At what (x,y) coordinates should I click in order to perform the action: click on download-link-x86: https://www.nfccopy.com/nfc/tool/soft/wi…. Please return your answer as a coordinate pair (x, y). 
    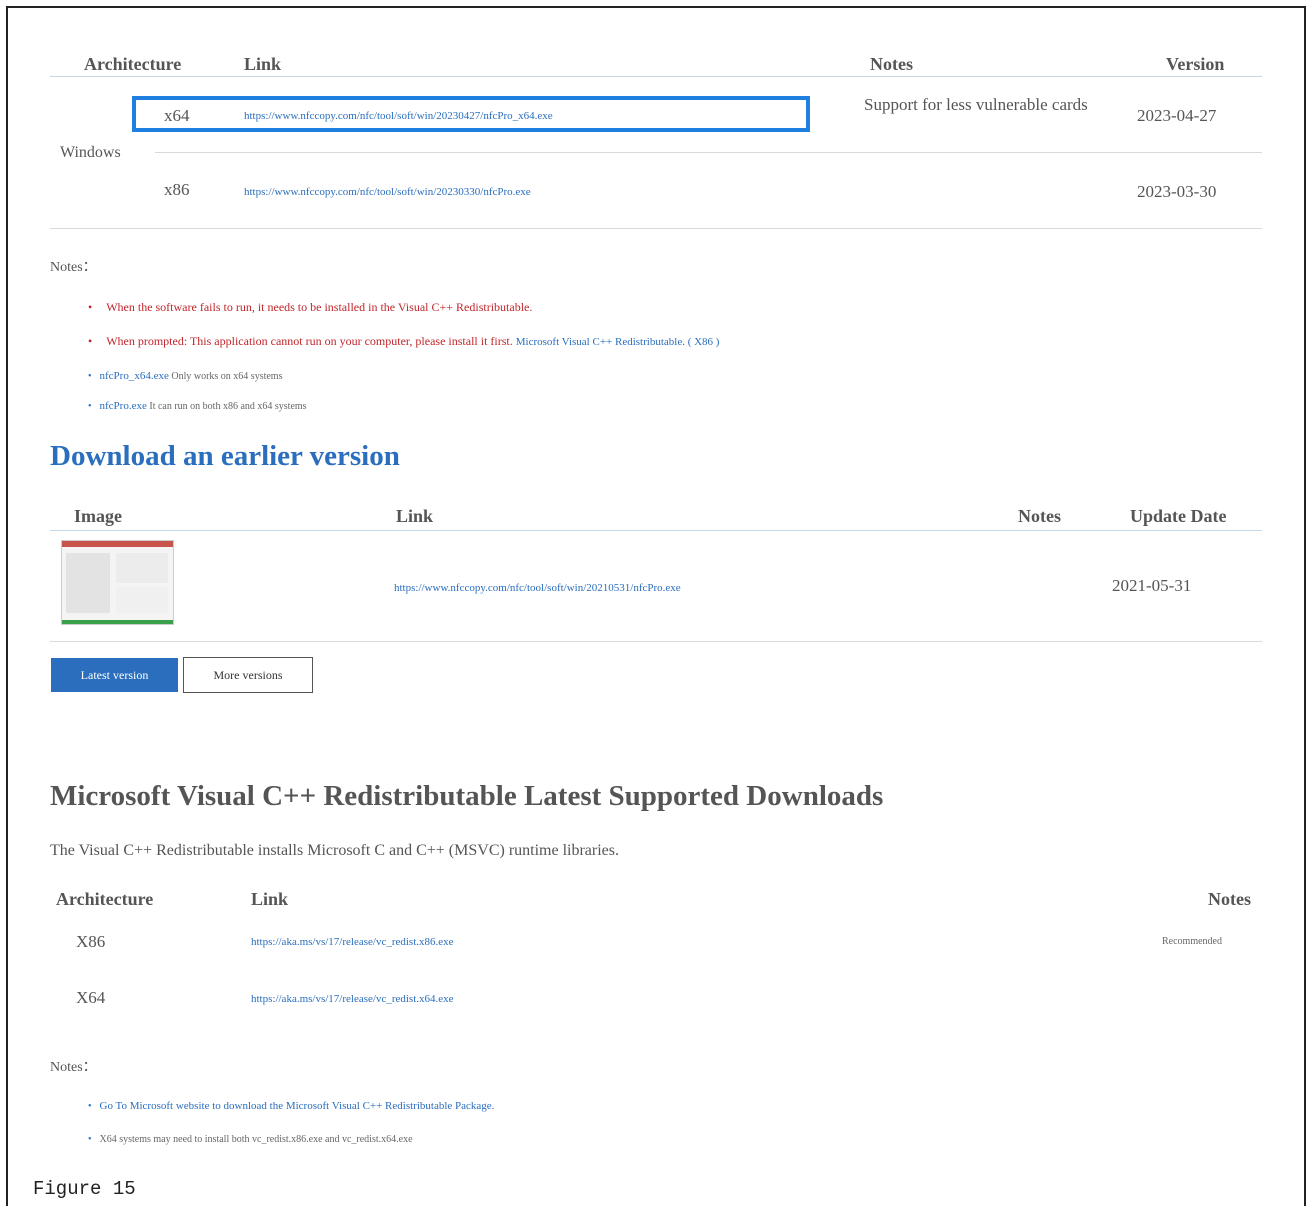
    Looking at the image, I should click on (387, 192).